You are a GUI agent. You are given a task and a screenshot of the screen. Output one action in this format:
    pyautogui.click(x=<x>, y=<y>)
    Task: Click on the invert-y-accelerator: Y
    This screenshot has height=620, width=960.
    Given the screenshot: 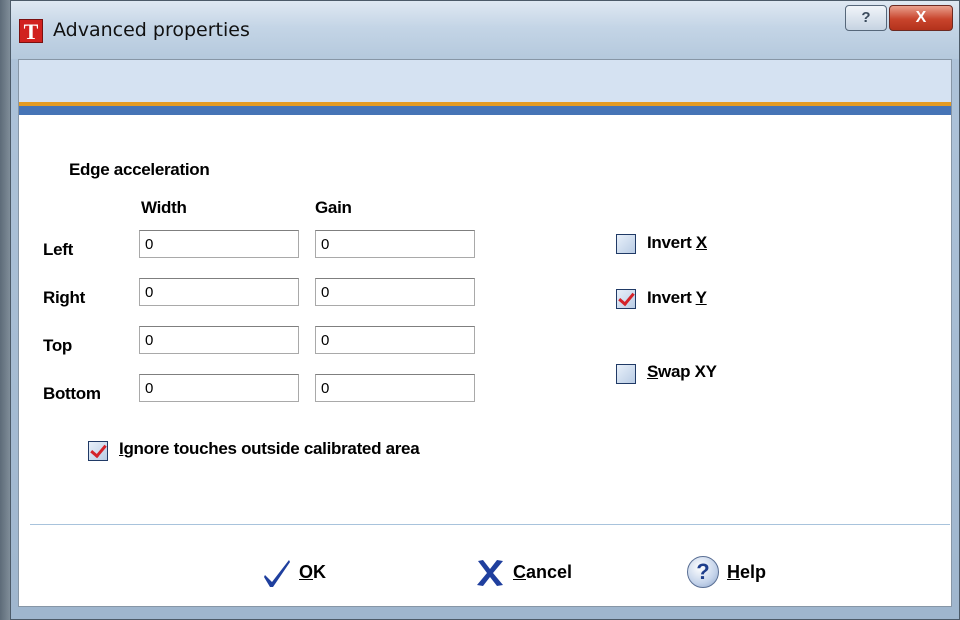 What is the action you would take?
    pyautogui.click(x=701, y=297)
    